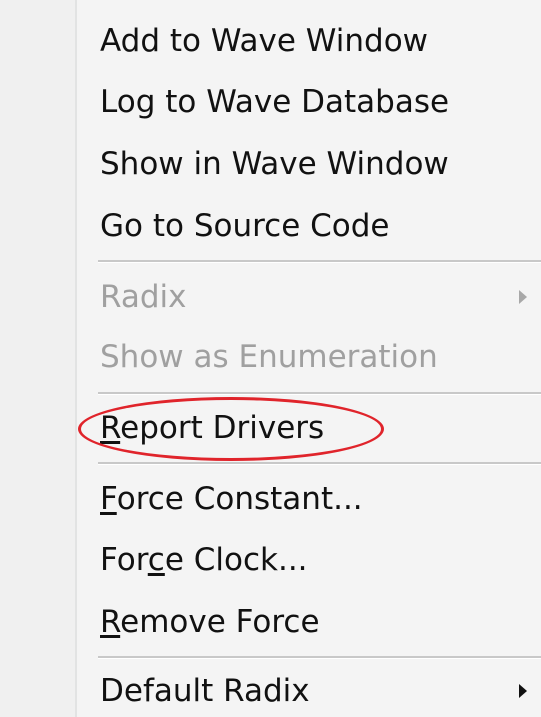  I want to click on menu-item-label: Radix, so click(143, 297).